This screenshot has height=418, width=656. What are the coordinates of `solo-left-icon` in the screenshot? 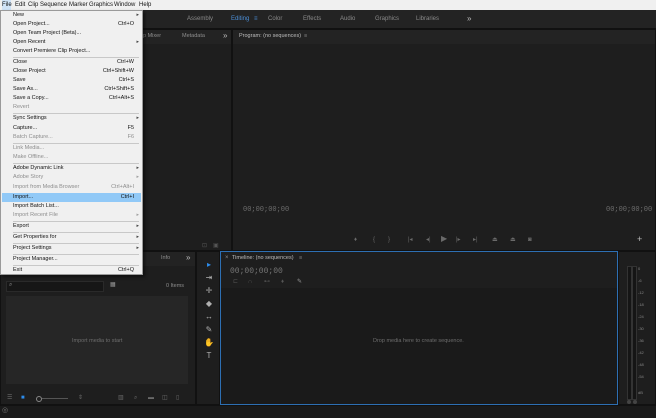 It's located at (629, 402).